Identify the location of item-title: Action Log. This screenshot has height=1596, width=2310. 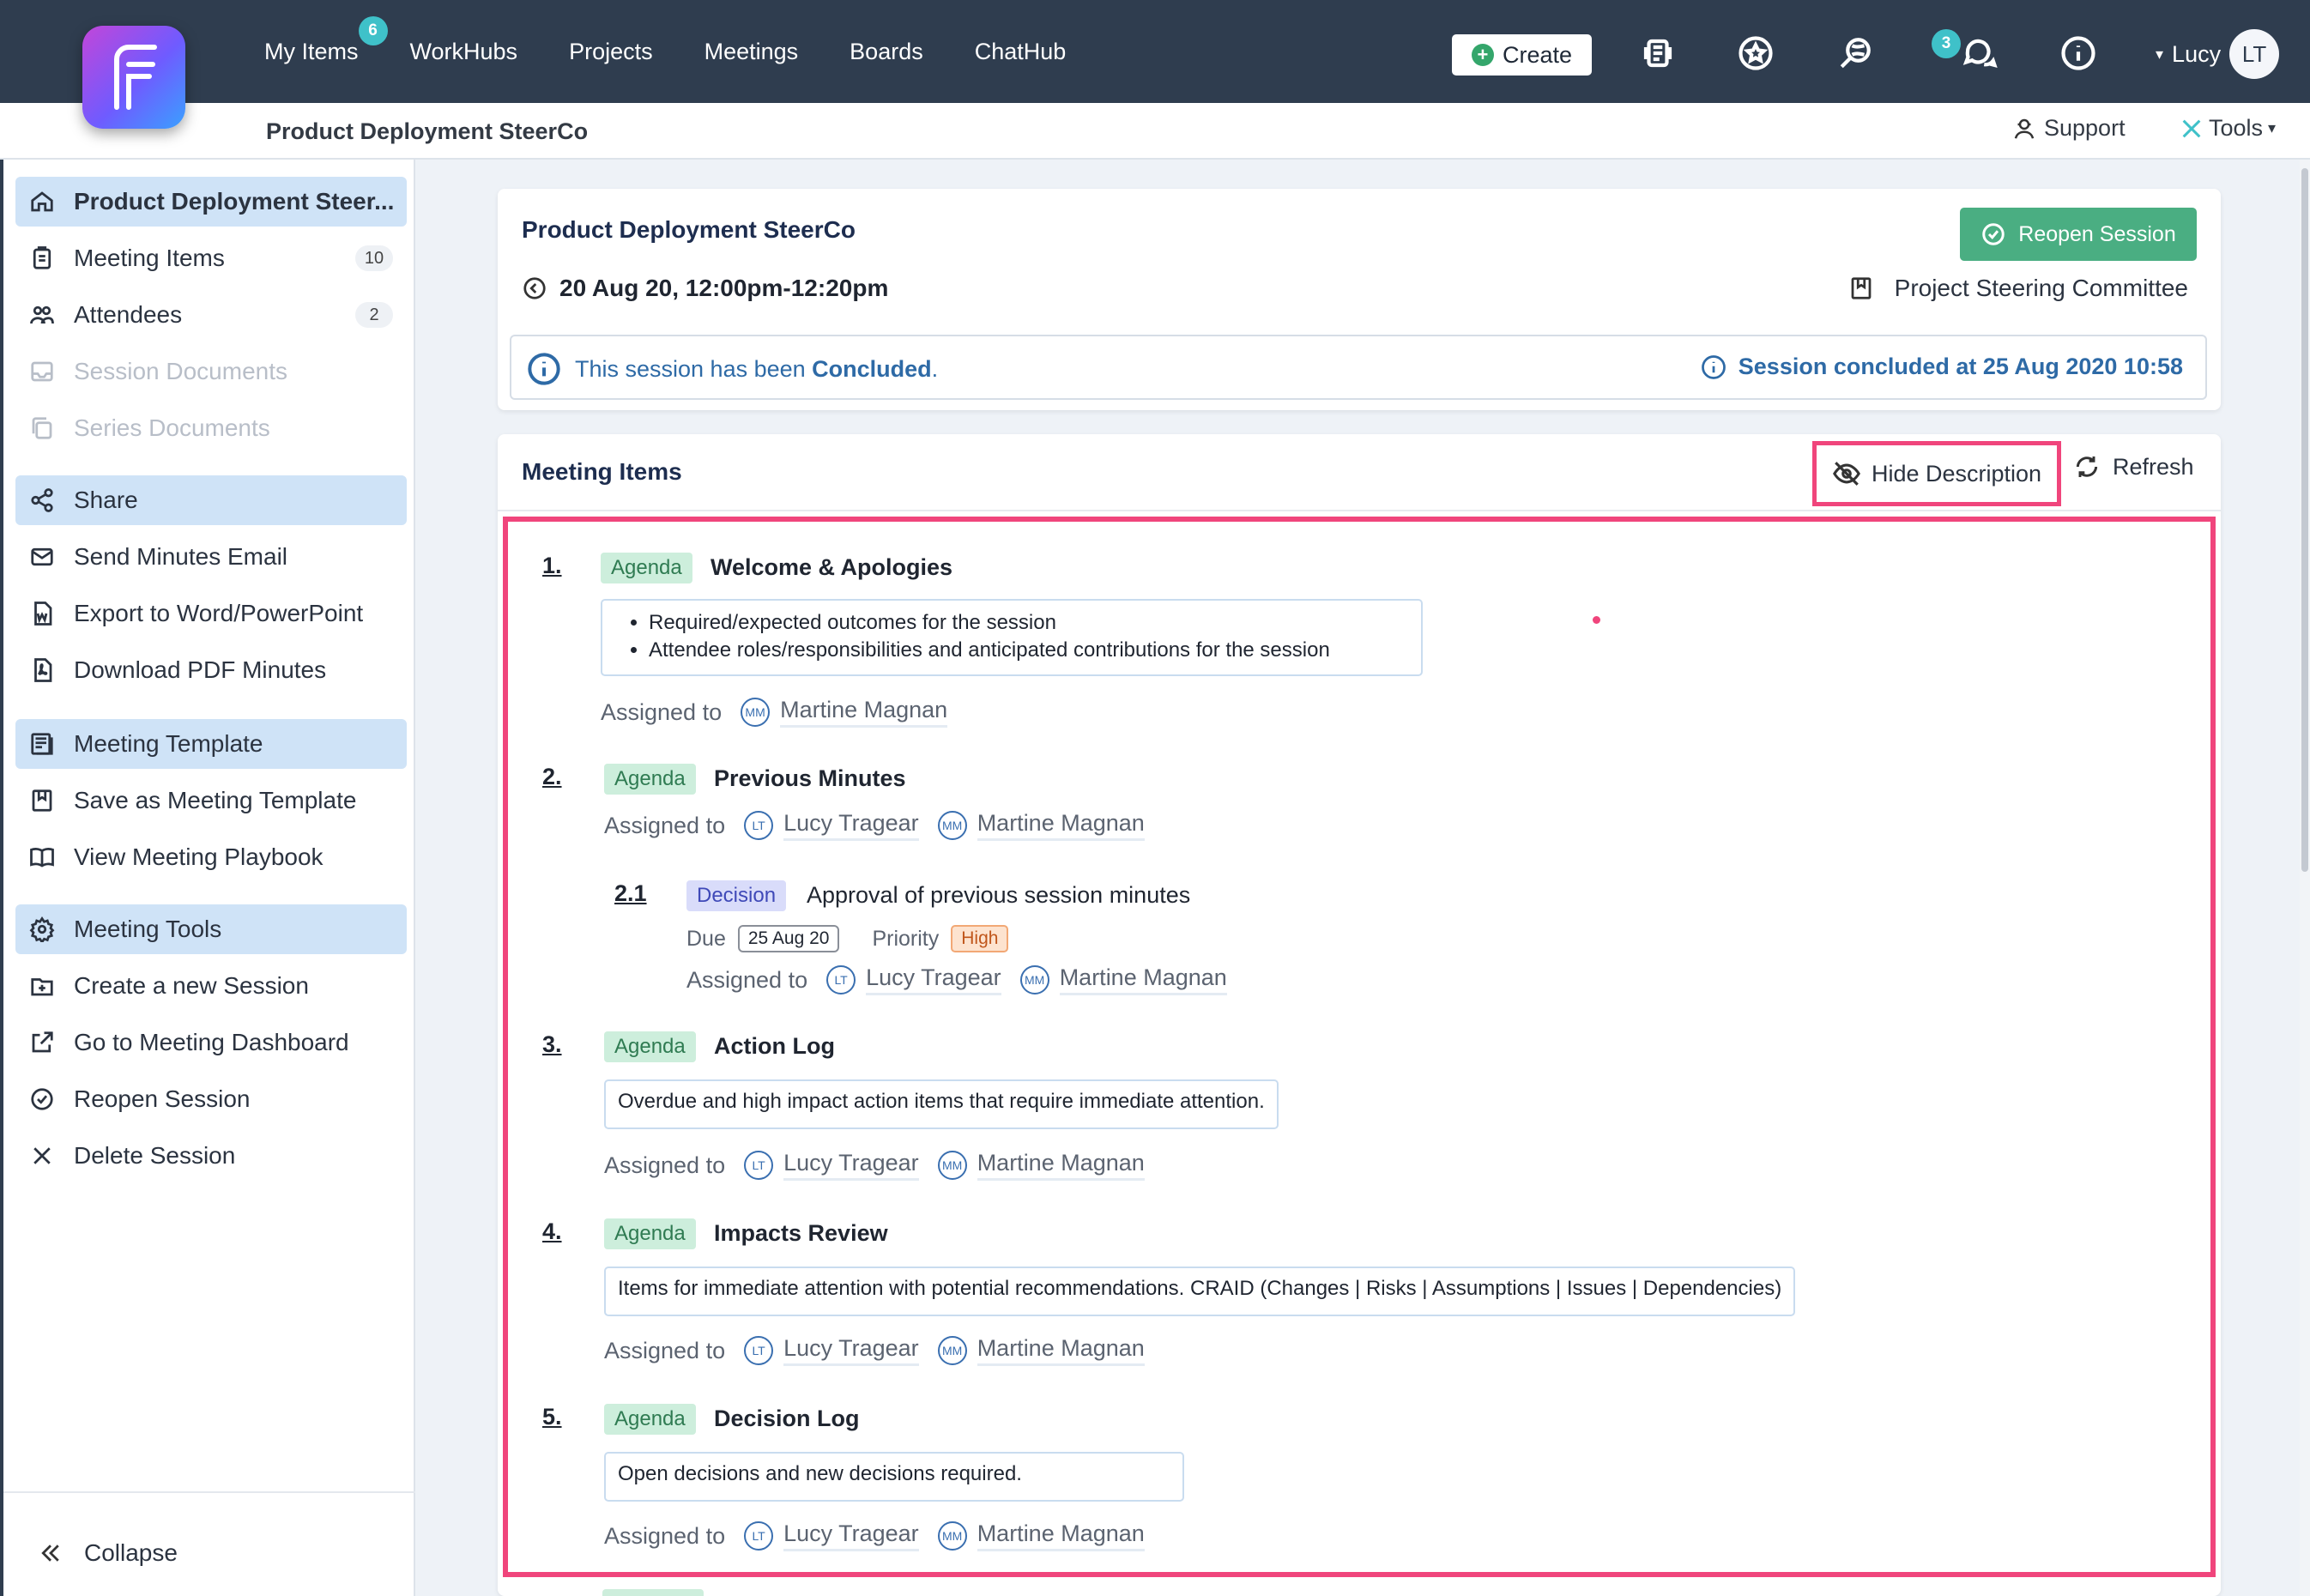
(774, 1046).